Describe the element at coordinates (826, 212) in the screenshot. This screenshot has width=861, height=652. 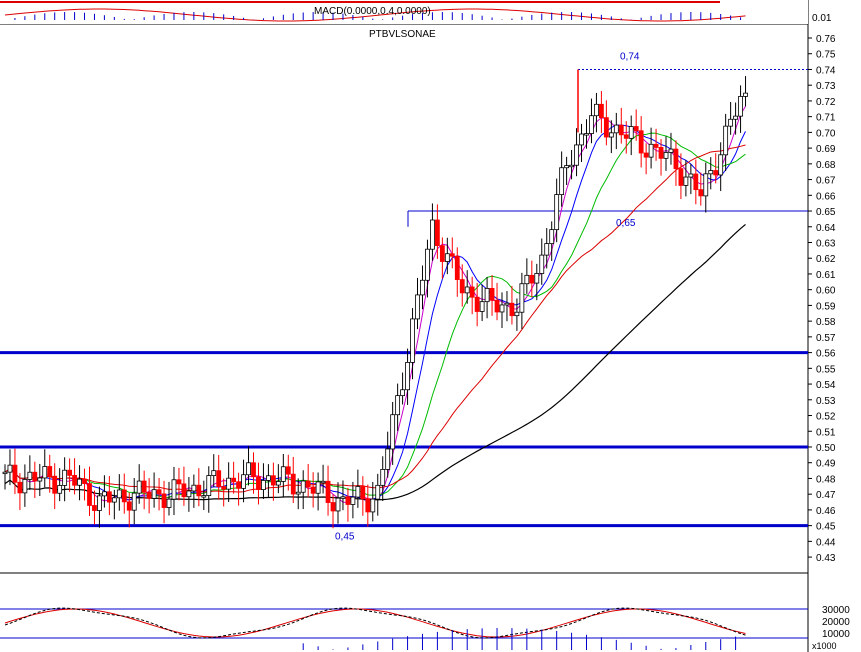
I see `price-tick-label: 0.65` at that location.